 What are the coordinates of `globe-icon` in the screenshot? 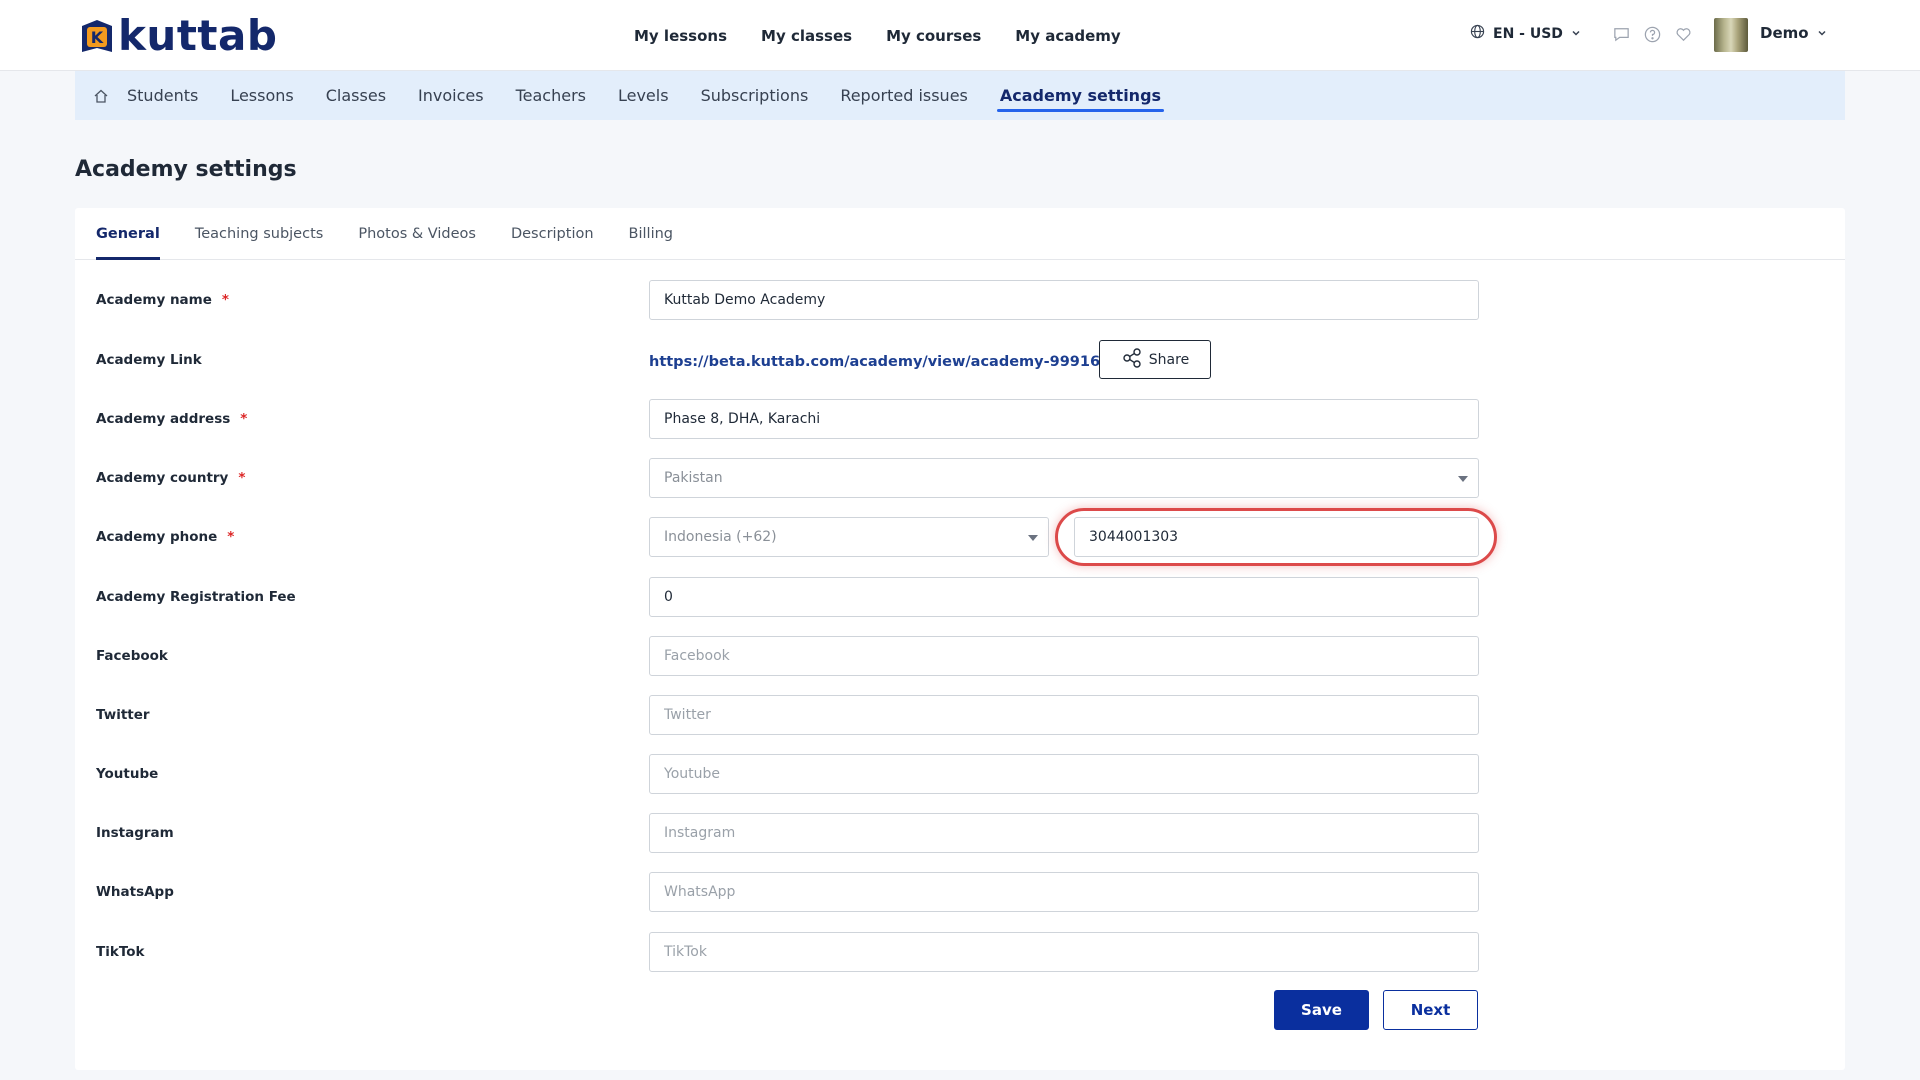 It's located at (1477, 33).